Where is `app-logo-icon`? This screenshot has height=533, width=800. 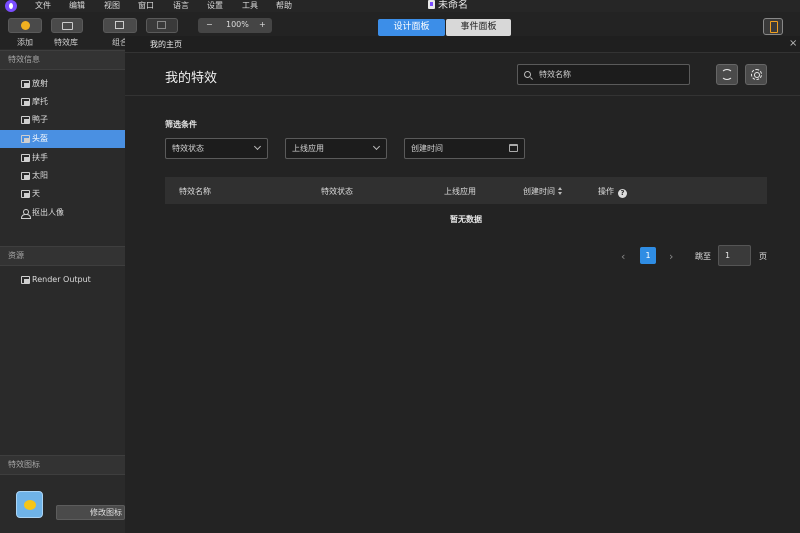 app-logo-icon is located at coordinates (11, 6).